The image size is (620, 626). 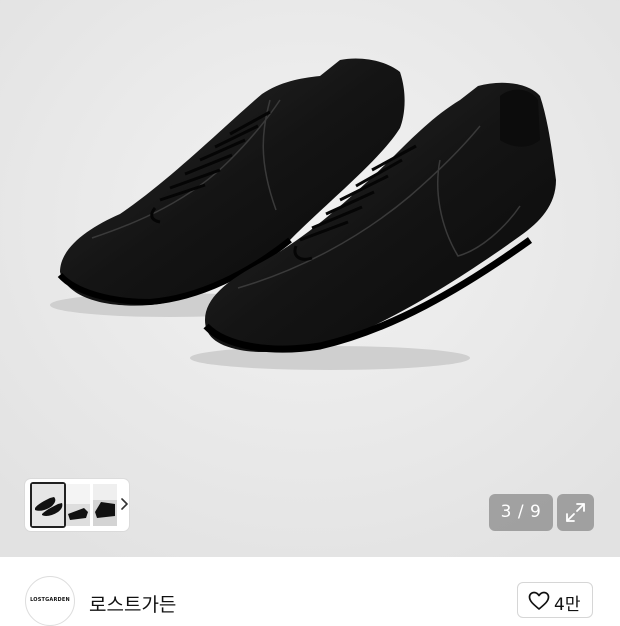 I want to click on store-logo-text: LOSTGARDEN, so click(x=50, y=600).